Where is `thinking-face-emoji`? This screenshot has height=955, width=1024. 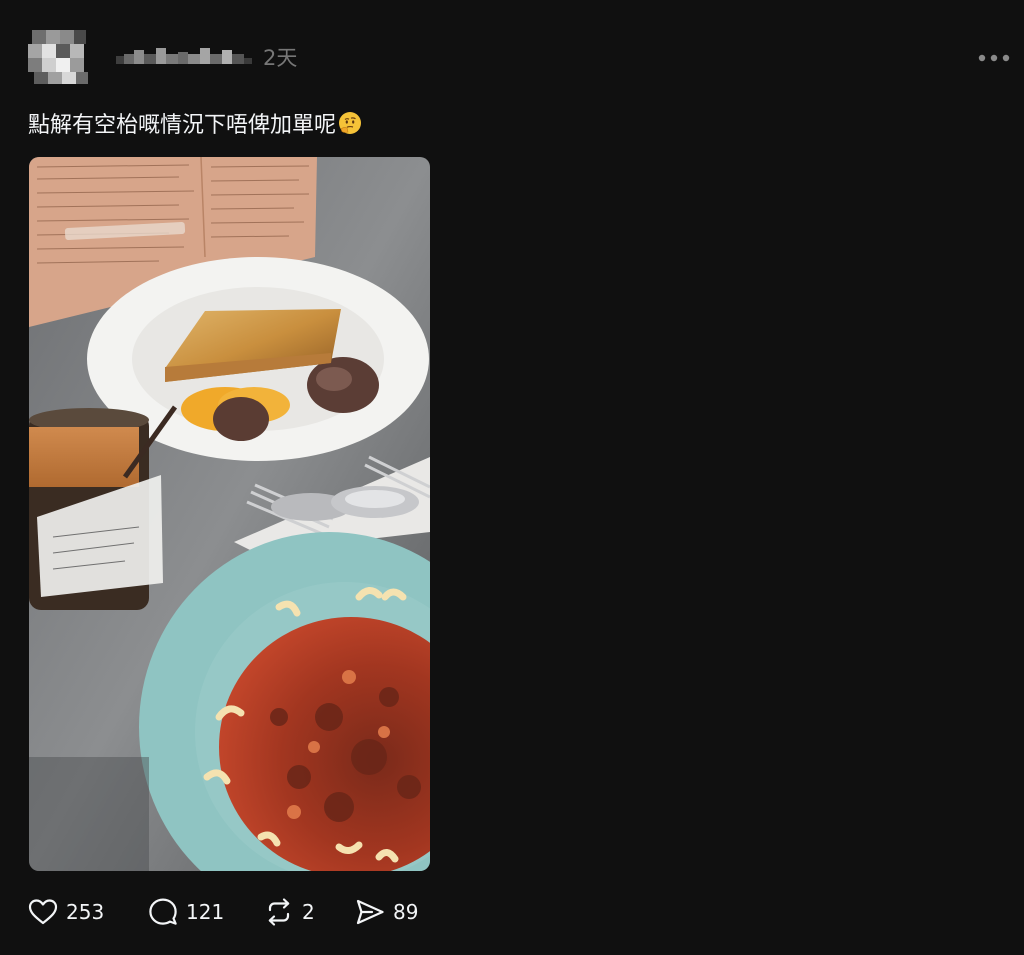 thinking-face-emoji is located at coordinates (350, 123).